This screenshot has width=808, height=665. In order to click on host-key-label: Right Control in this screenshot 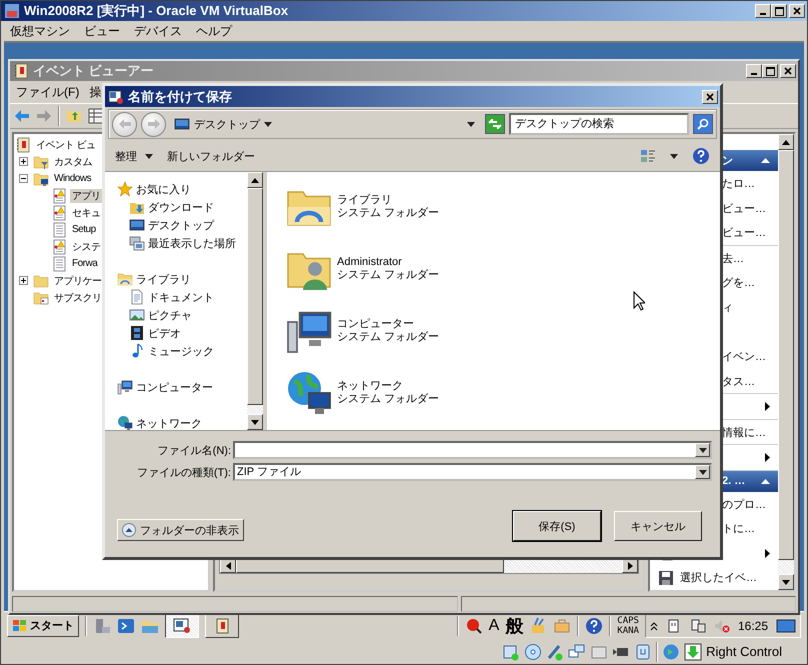, I will do `click(744, 651)`.